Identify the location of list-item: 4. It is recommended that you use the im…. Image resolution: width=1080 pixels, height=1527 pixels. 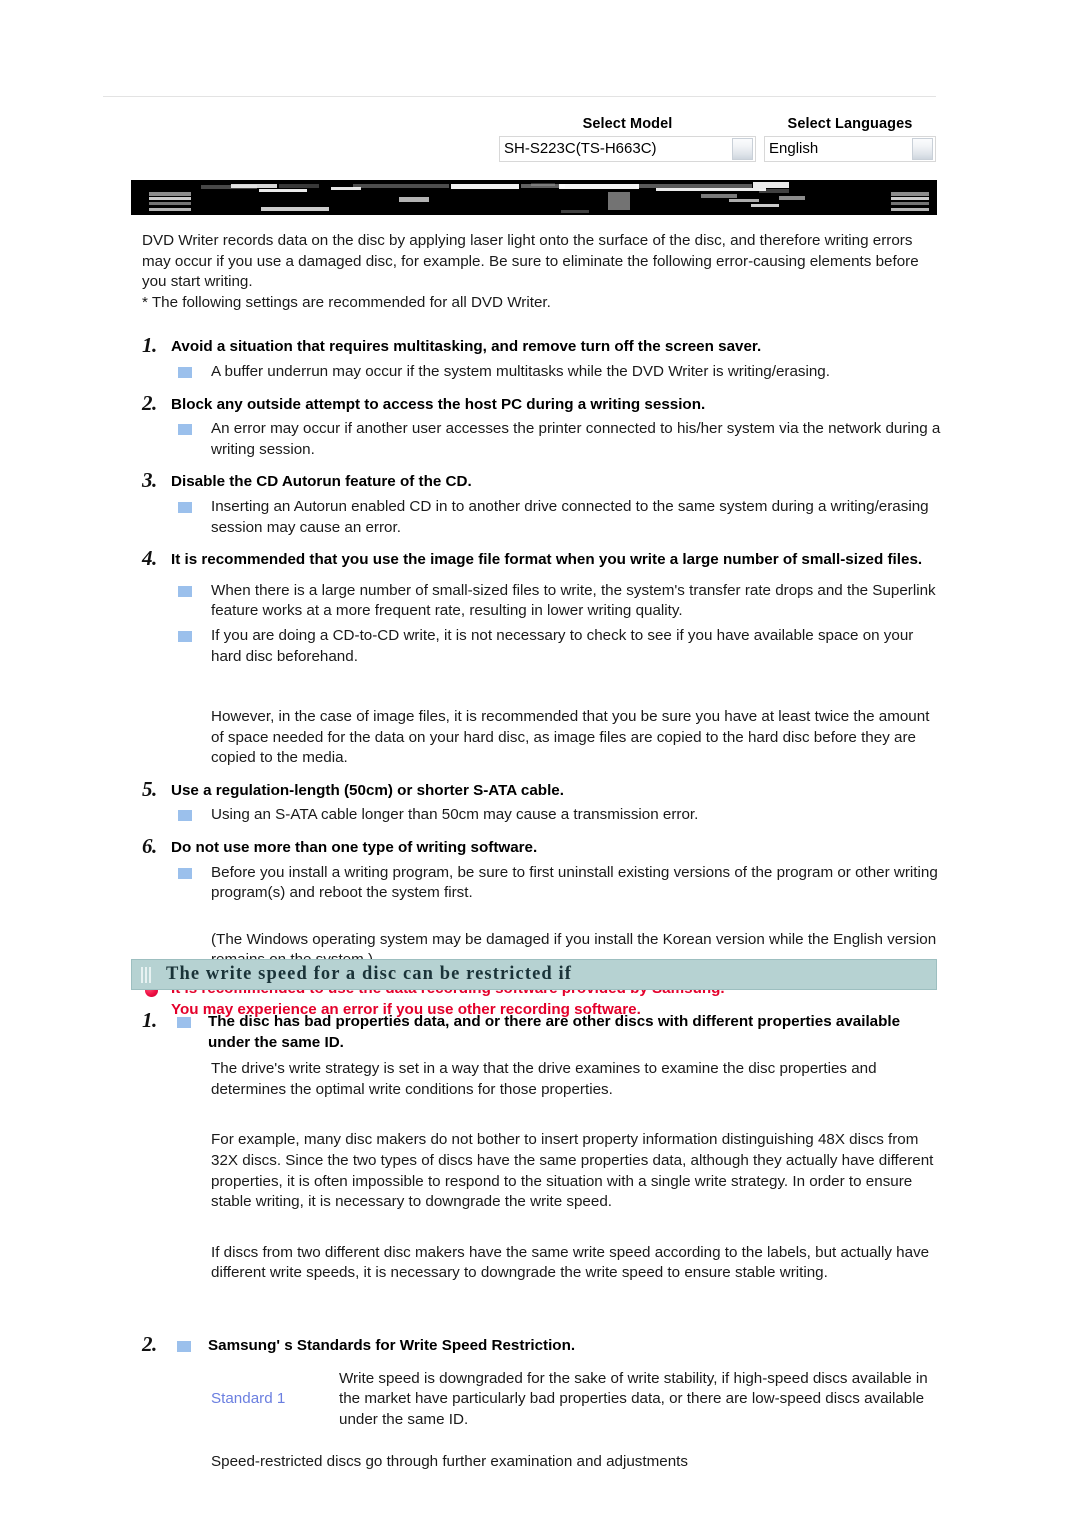
(542, 558).